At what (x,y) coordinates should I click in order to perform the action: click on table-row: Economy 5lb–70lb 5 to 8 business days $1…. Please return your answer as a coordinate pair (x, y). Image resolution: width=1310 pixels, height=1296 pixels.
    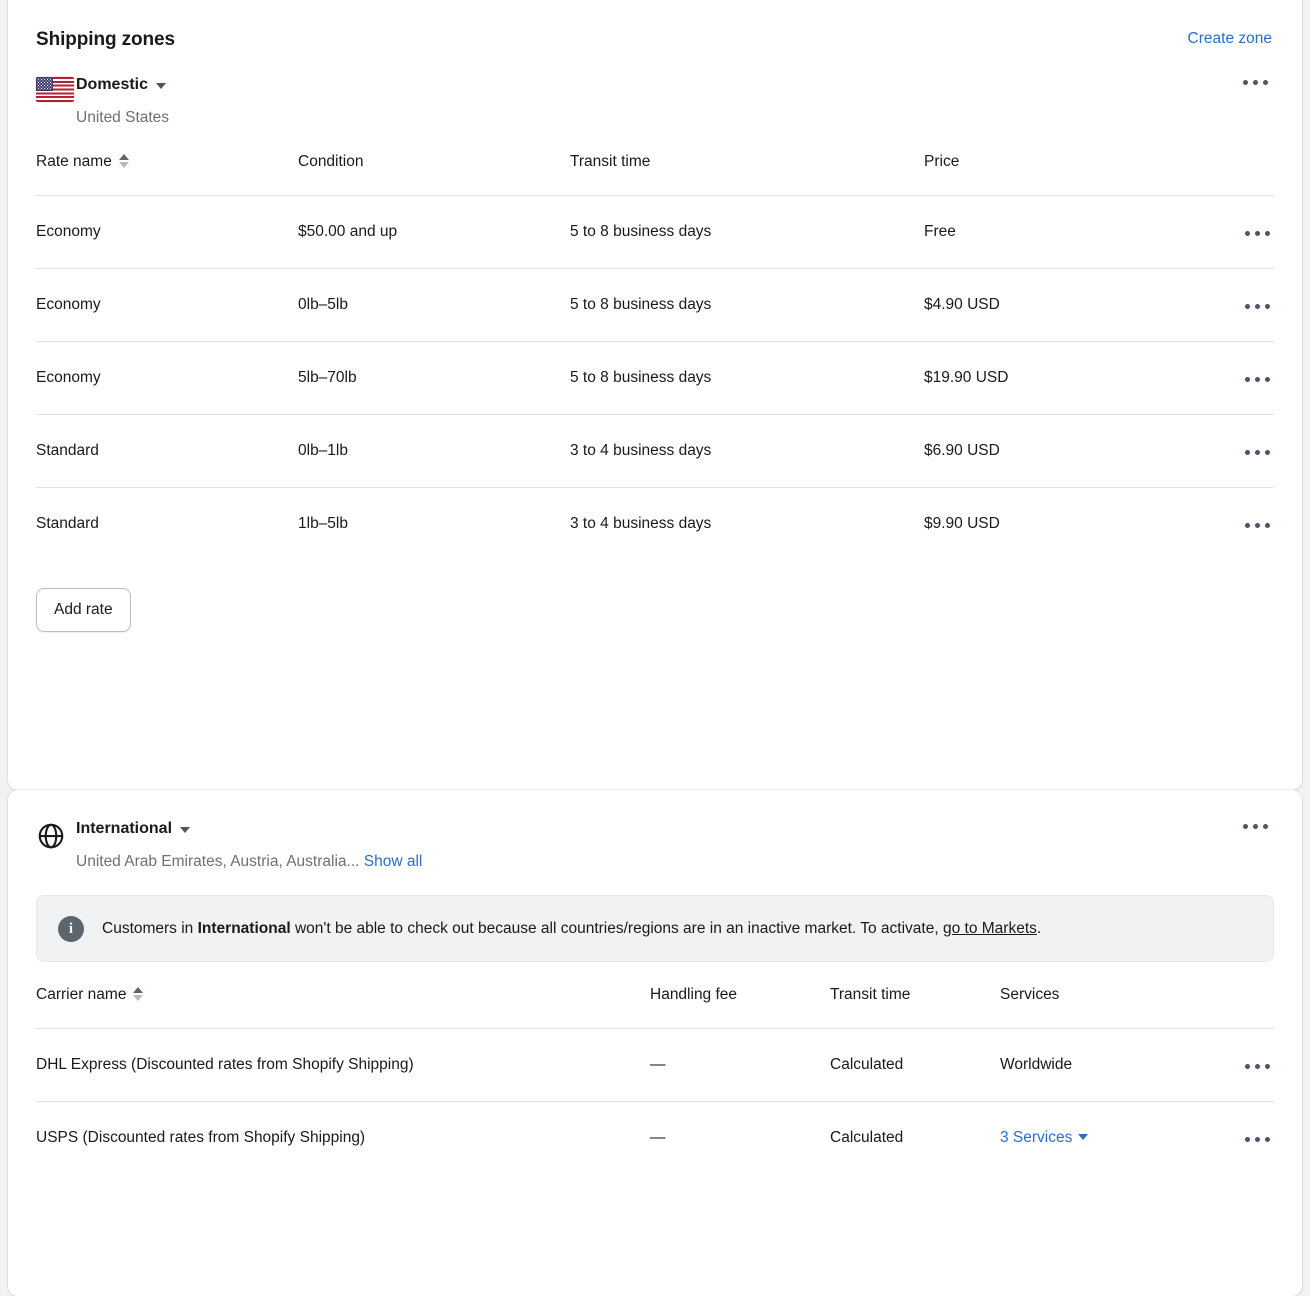
    Looking at the image, I should click on (655, 378).